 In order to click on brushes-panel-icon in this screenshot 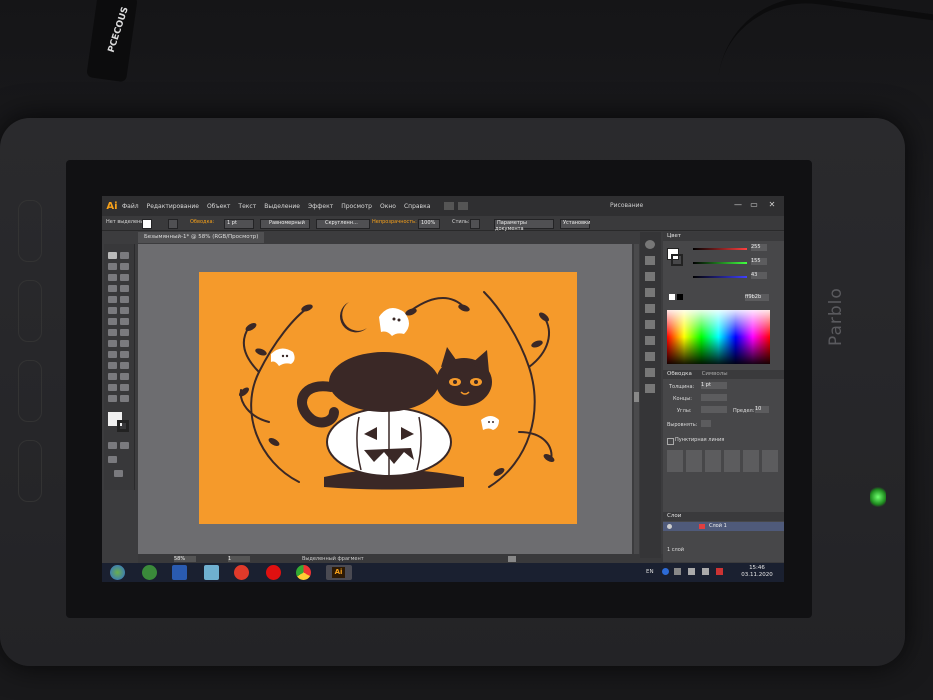, I will do `click(650, 292)`.